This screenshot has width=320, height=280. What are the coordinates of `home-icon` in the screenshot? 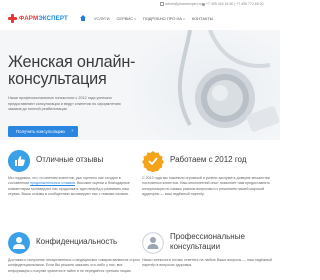 It's located at (83, 18).